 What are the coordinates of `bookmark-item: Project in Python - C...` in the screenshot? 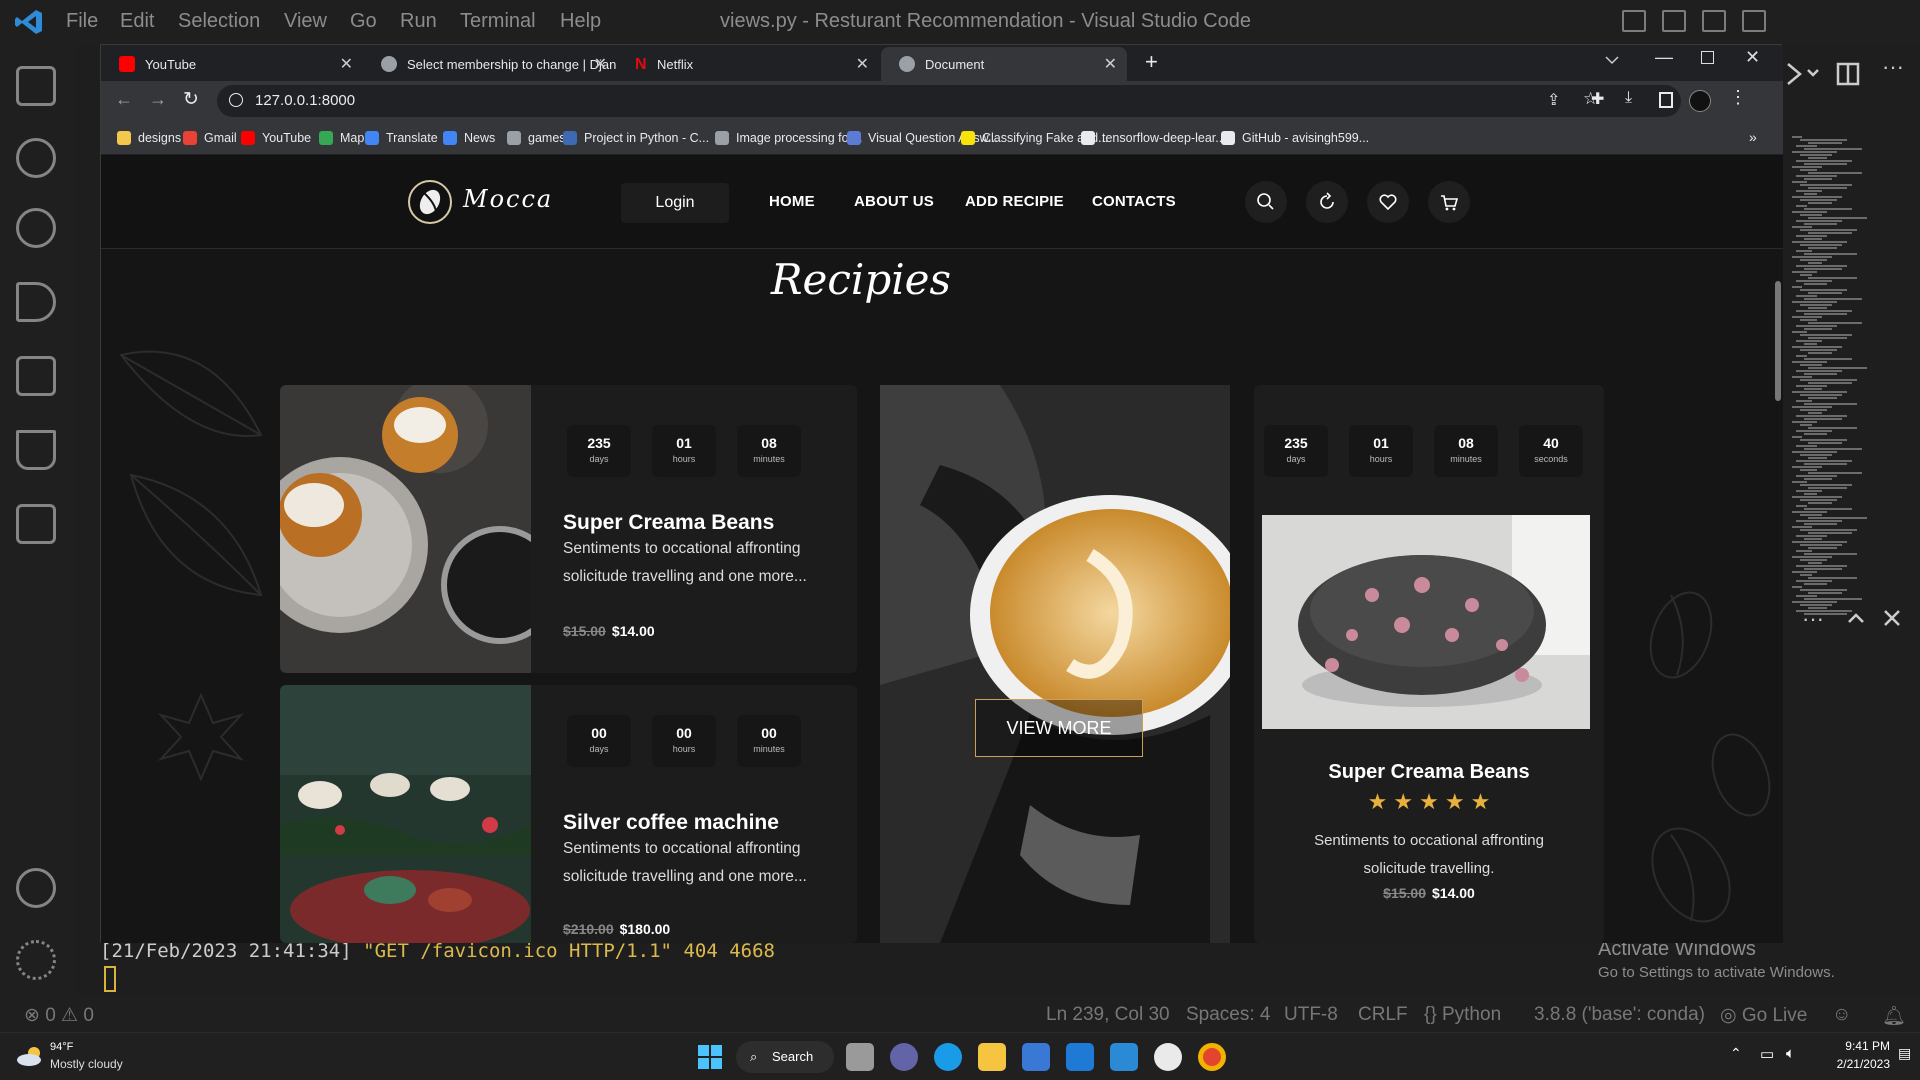 It's located at (636, 138).